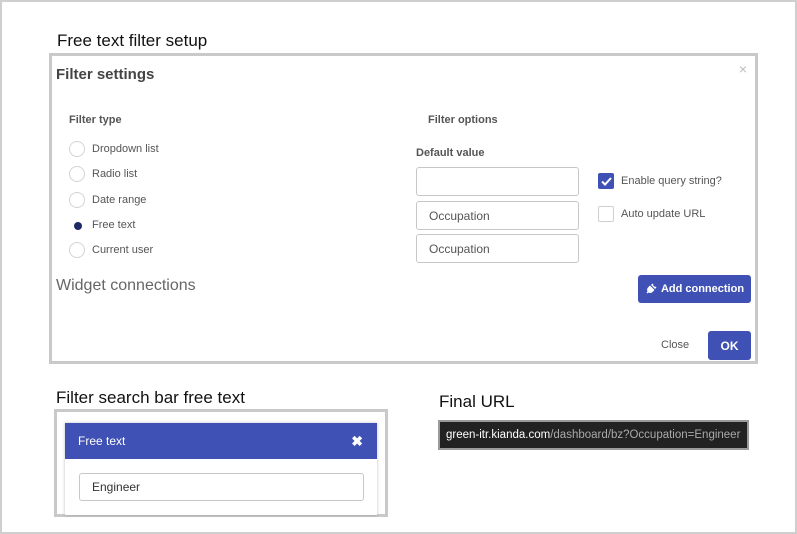 The image size is (797, 534). Describe the element at coordinates (729, 345) in the screenshot. I see `ok-button: OK` at that location.